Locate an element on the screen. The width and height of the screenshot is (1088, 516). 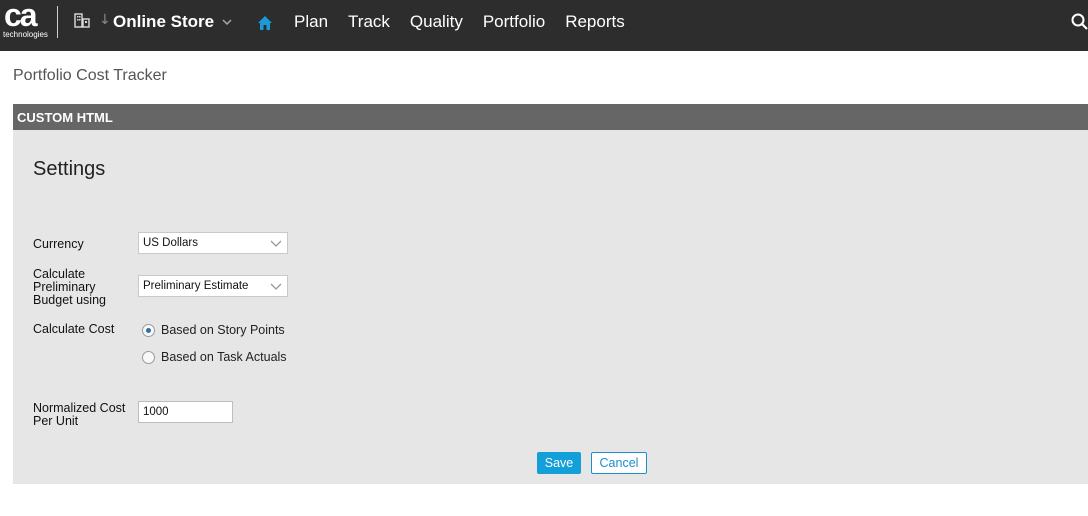
nav-item-plan: Plan is located at coordinates (311, 22).